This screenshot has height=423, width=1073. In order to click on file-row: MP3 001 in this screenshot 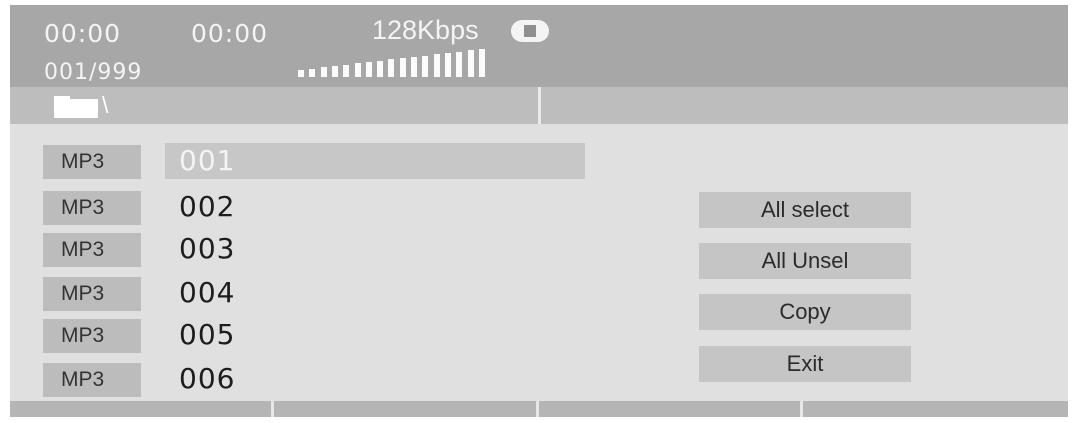, I will do `click(310, 160)`.